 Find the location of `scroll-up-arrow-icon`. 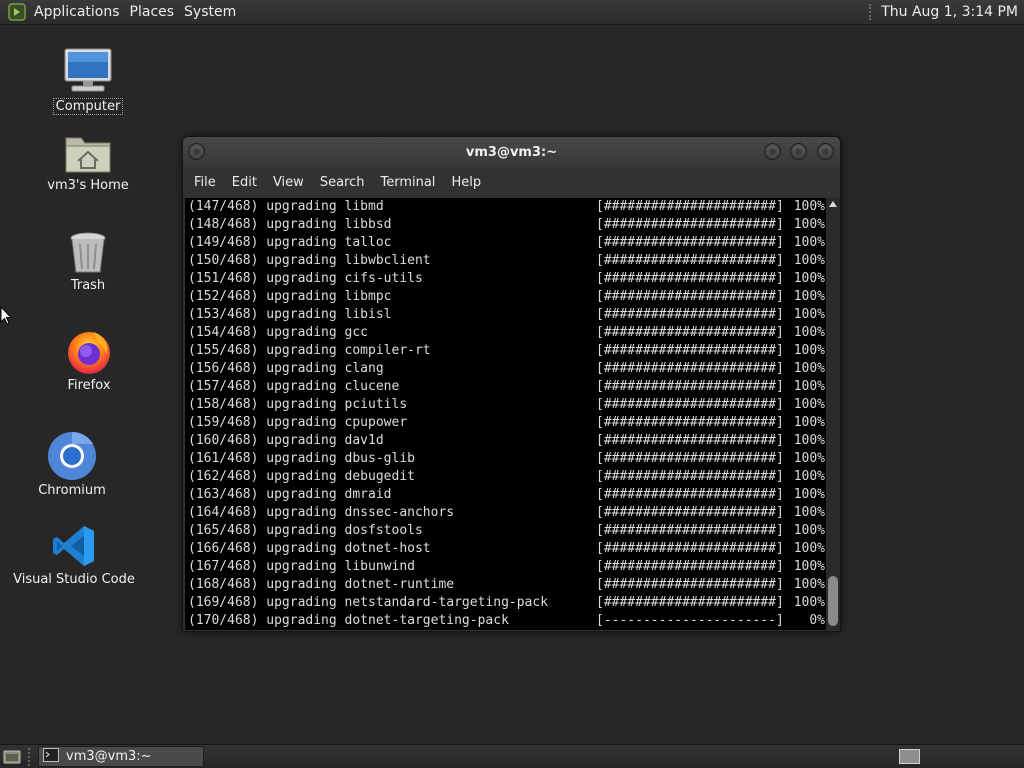

scroll-up-arrow-icon is located at coordinates (833, 204).